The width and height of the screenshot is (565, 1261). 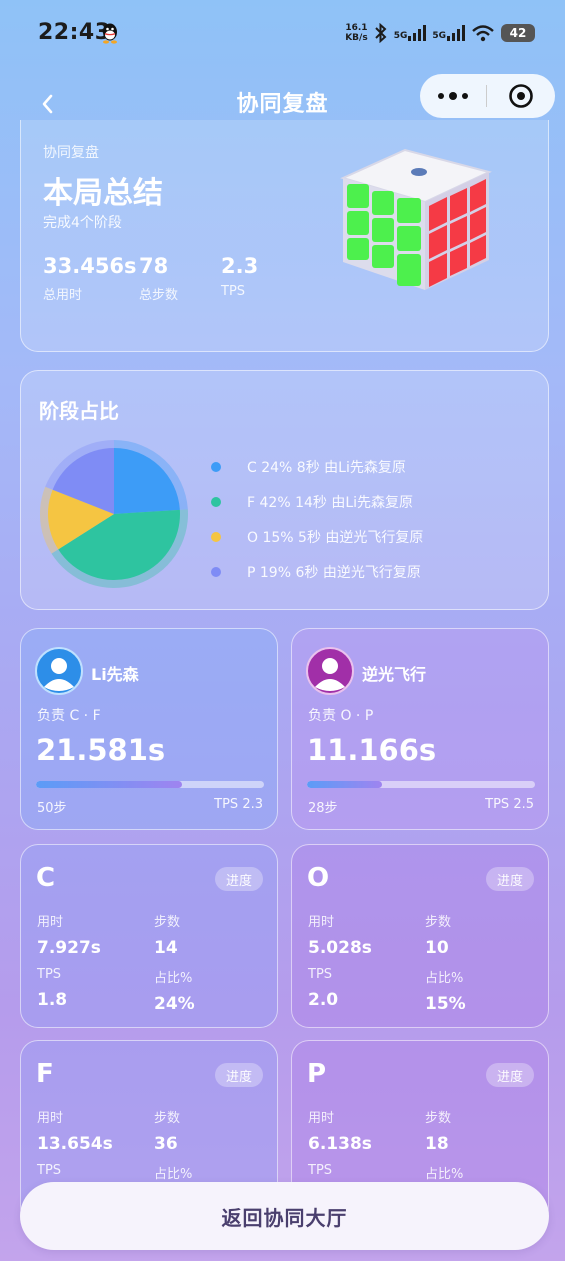 I want to click on phase-time: 用时 5.028s, so click(x=340, y=936).